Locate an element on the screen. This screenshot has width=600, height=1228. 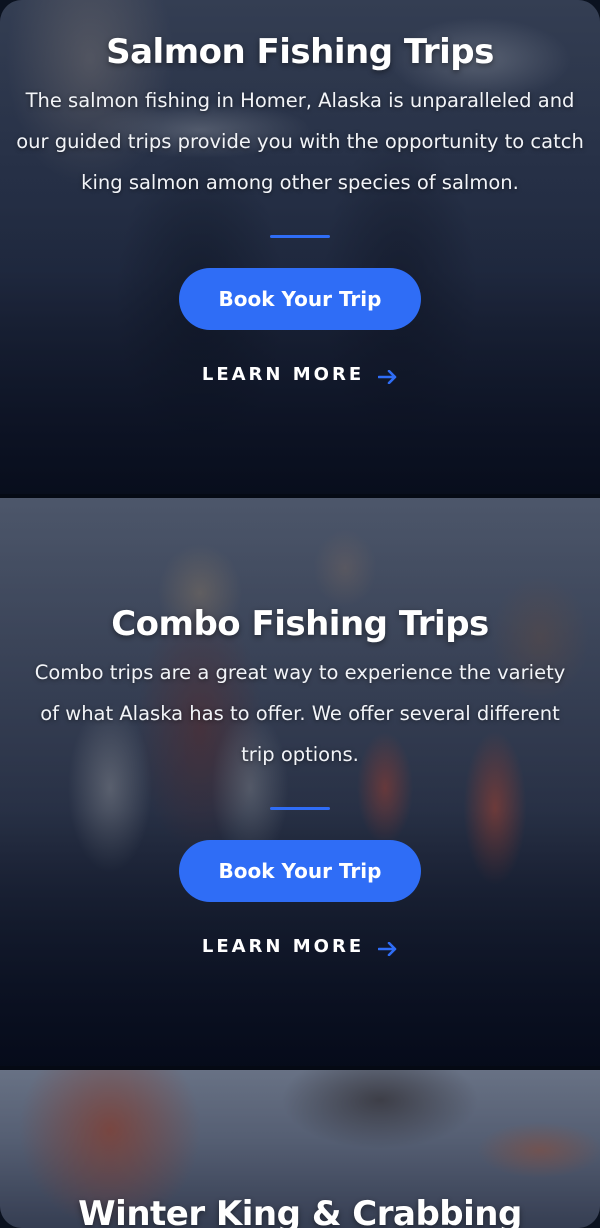
card-title: Winter King & Crabbing is located at coordinates (300, 1211).